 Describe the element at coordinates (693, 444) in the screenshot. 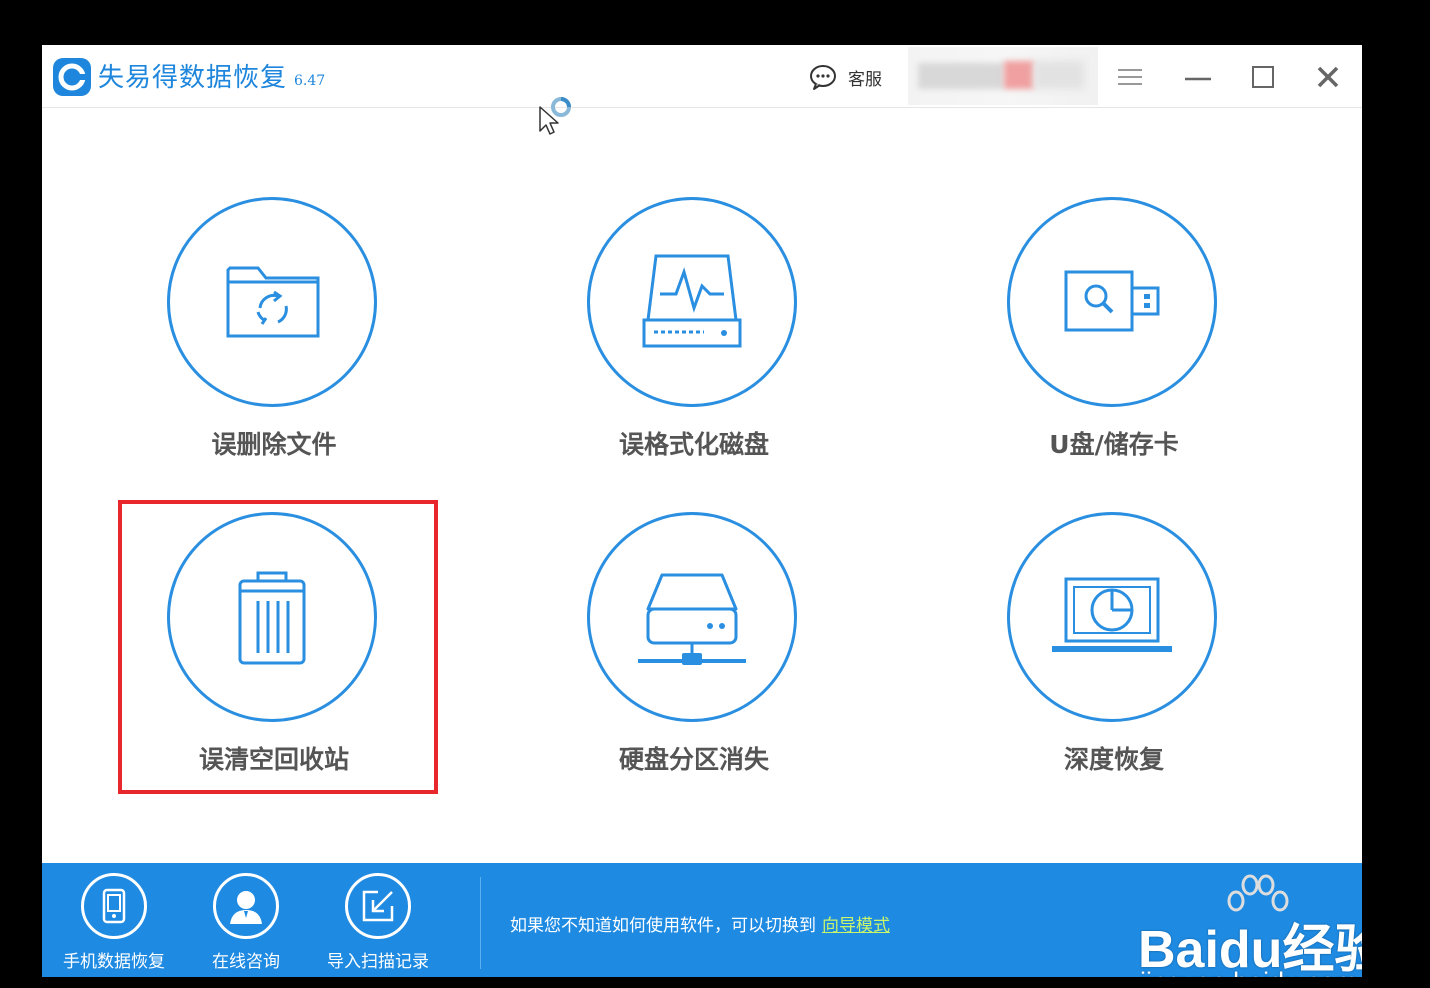

I see `tile-label: 误格式化磁盘` at that location.